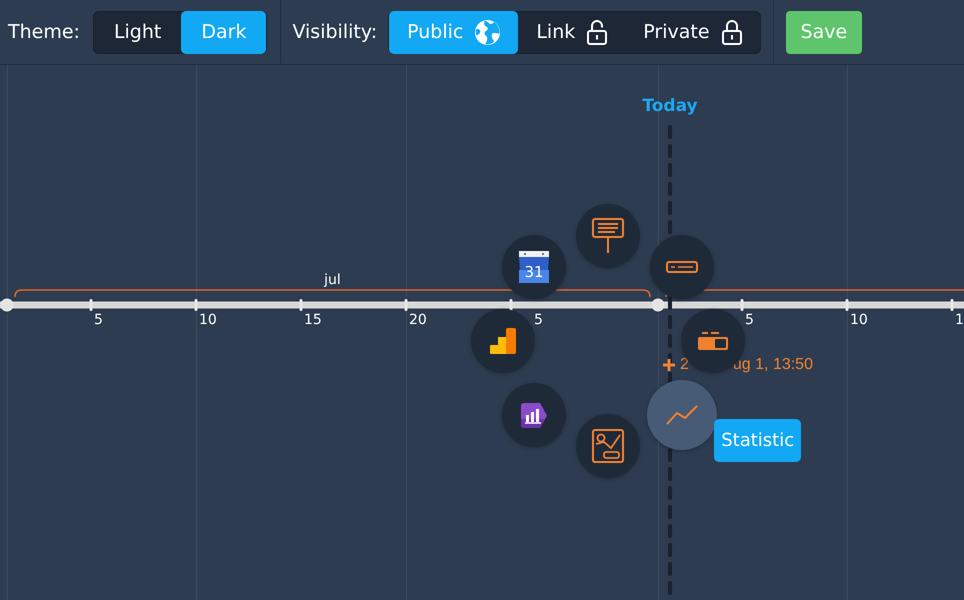 The width and height of the screenshot is (964, 600). Describe the element at coordinates (824, 32) in the screenshot. I see `save-button: Save` at that location.